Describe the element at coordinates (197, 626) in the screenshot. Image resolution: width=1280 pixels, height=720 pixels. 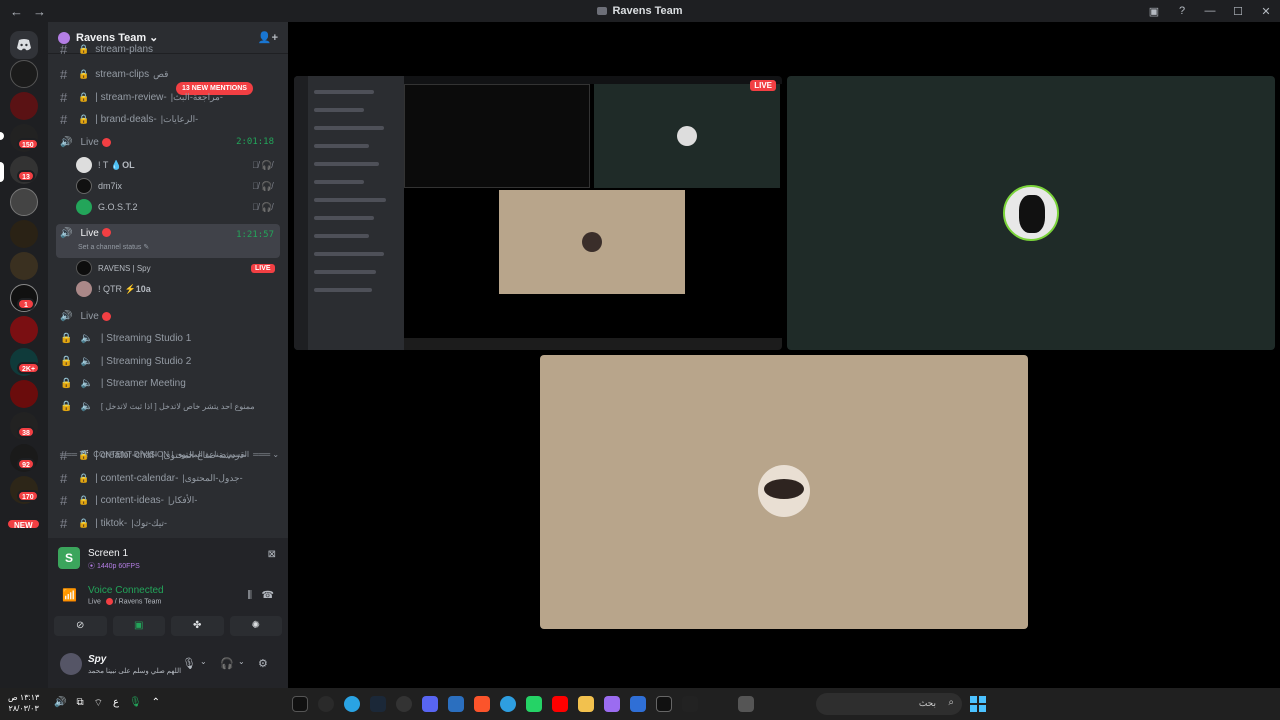
I see `activities-button: ✤` at that location.